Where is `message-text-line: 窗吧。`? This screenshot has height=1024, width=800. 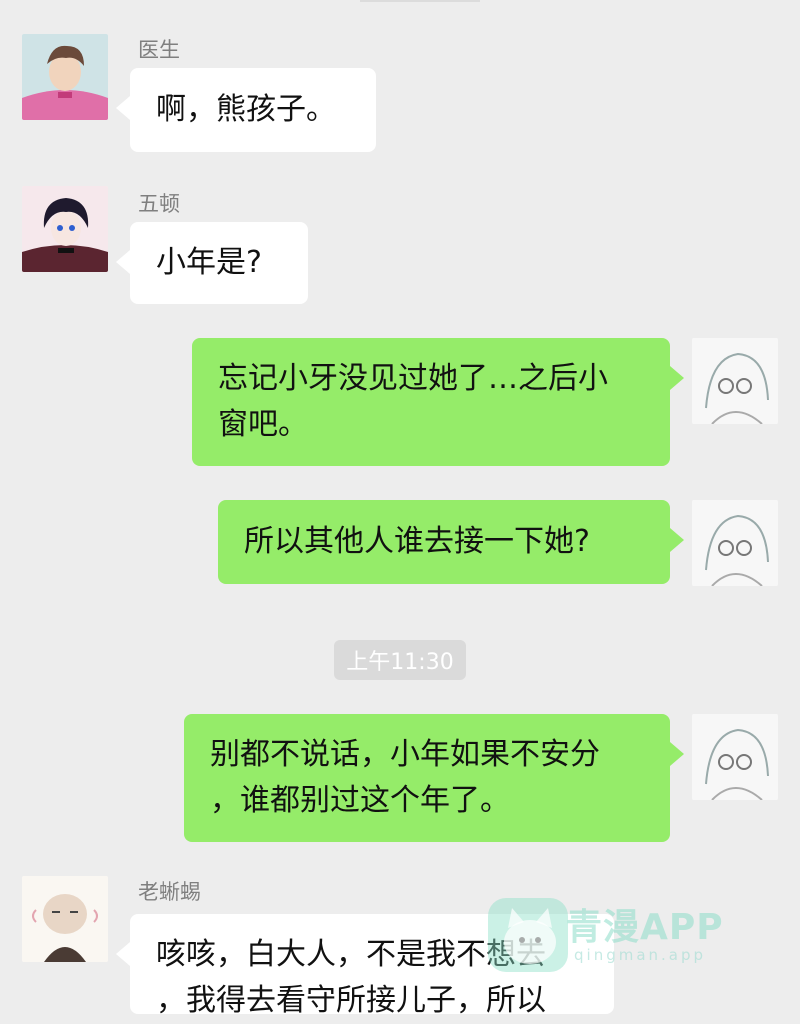
message-text-line: 窗吧。 is located at coordinates (263, 424).